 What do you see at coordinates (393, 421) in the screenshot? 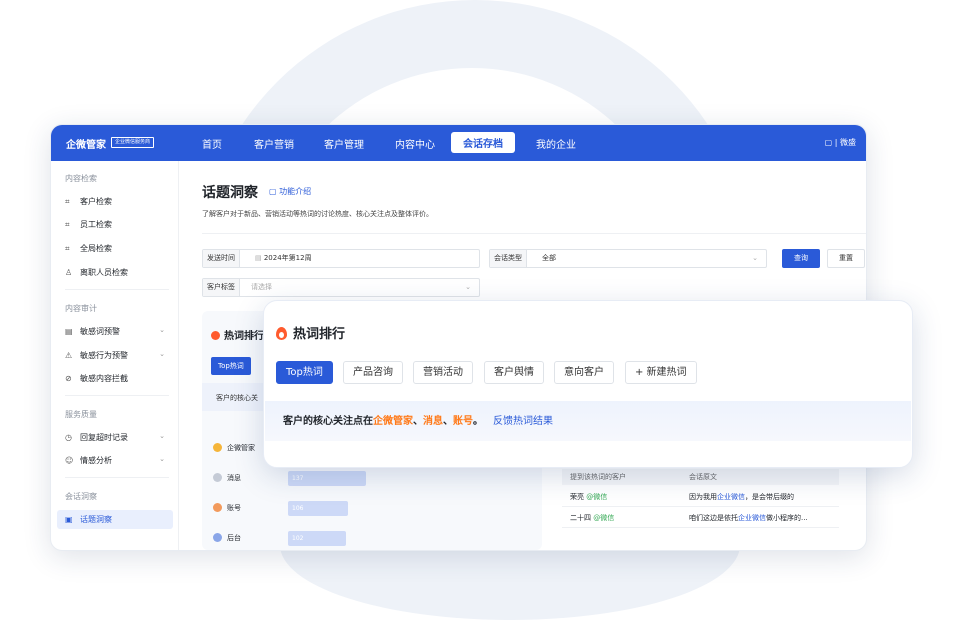
I see `keyword-highlight: 企微管家` at bounding box center [393, 421].